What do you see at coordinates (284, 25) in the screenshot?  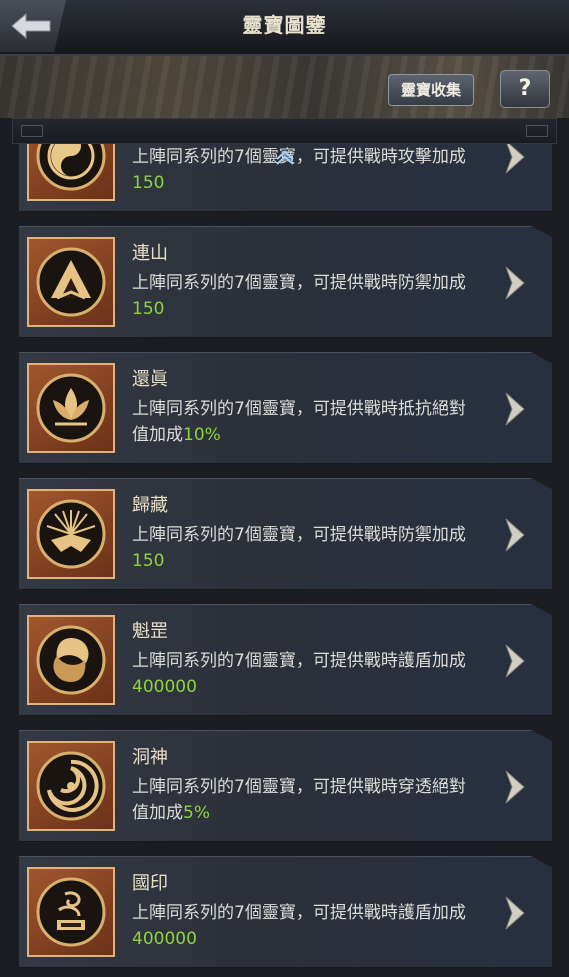 I see `page-title: 靈寶圖鑒` at bounding box center [284, 25].